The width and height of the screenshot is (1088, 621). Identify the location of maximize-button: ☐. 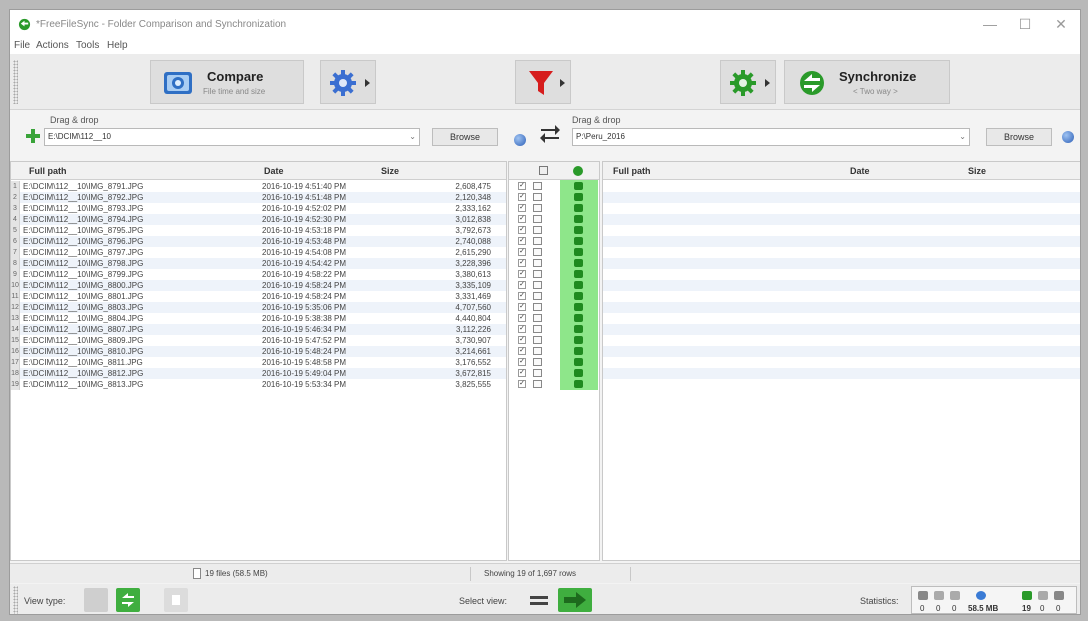
(1025, 24).